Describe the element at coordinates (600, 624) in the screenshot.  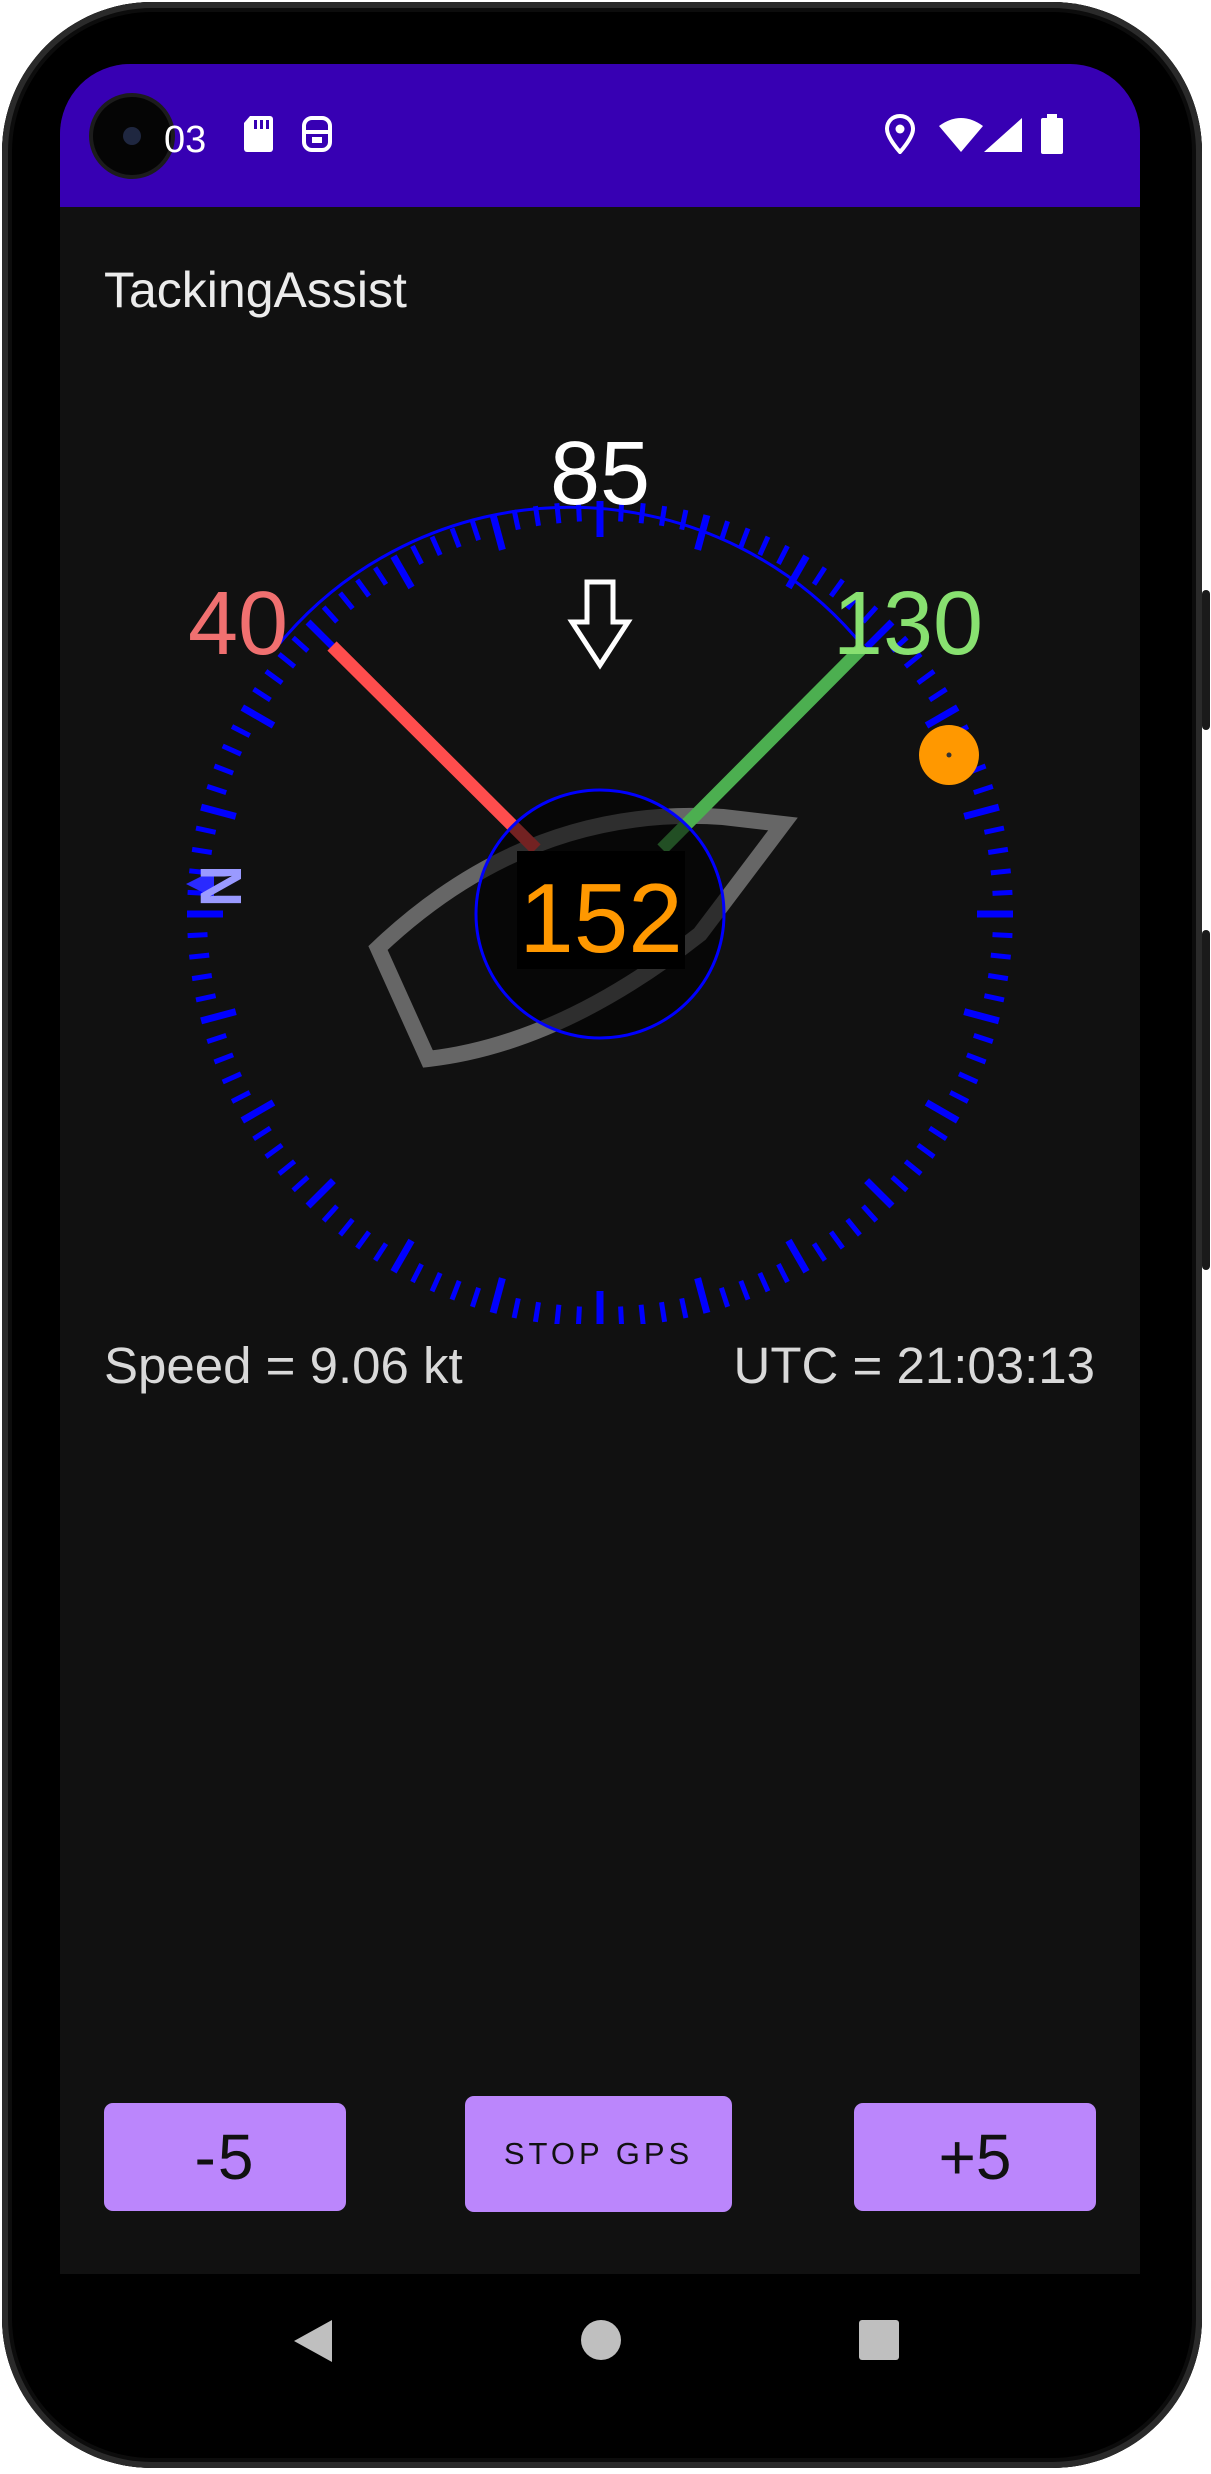
I see `wind-arrow-icon` at that location.